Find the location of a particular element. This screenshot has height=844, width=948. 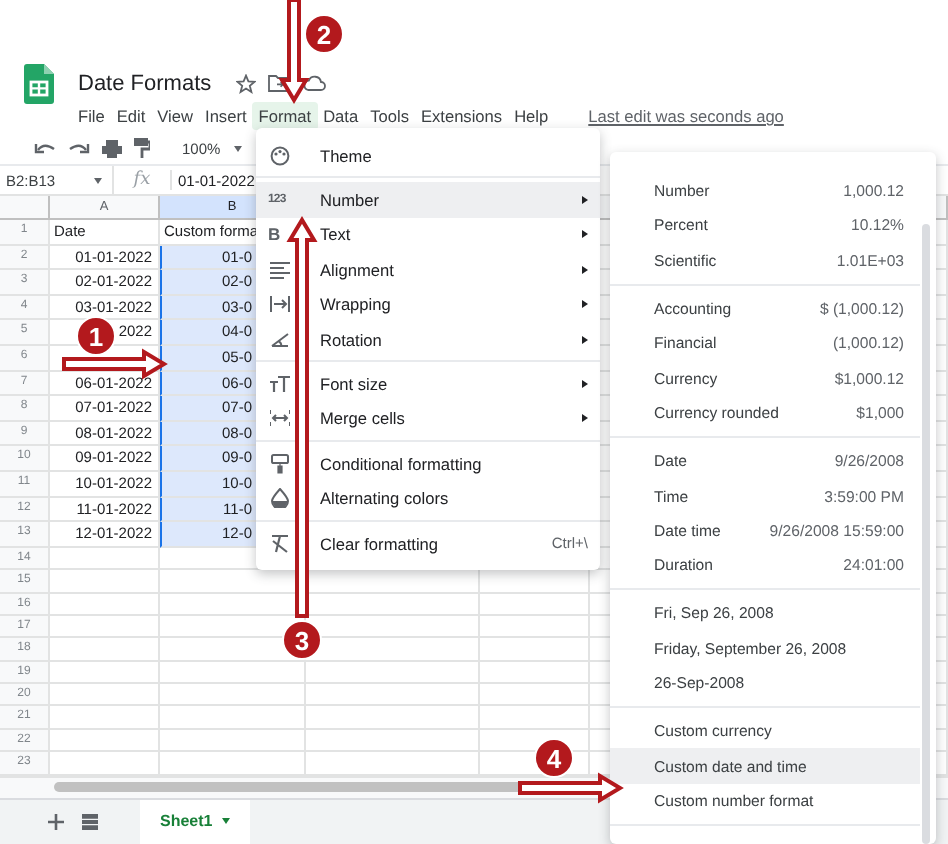

step-number: 3 is located at coordinates (302, 640).